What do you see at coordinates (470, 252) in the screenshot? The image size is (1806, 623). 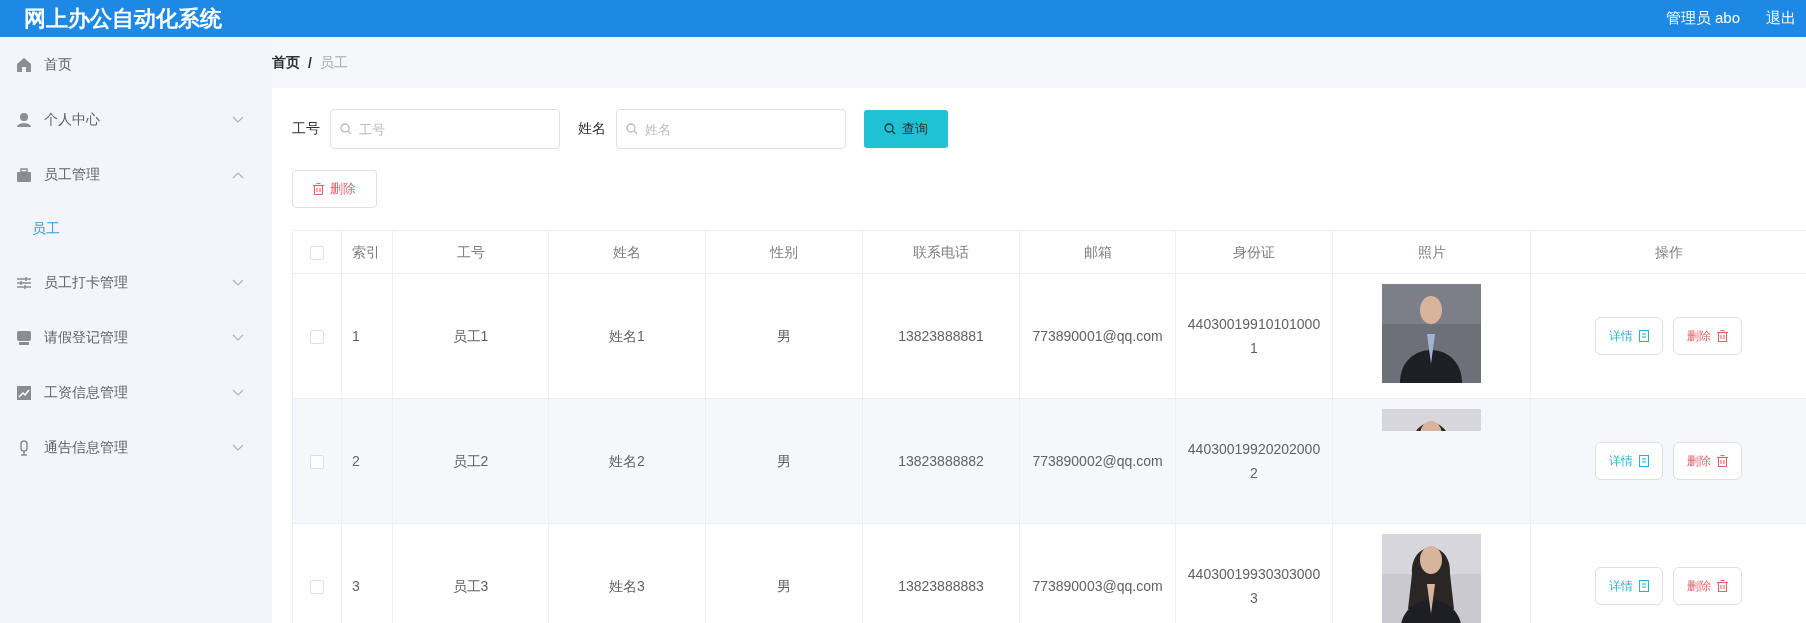 I see `column-header: 工号` at bounding box center [470, 252].